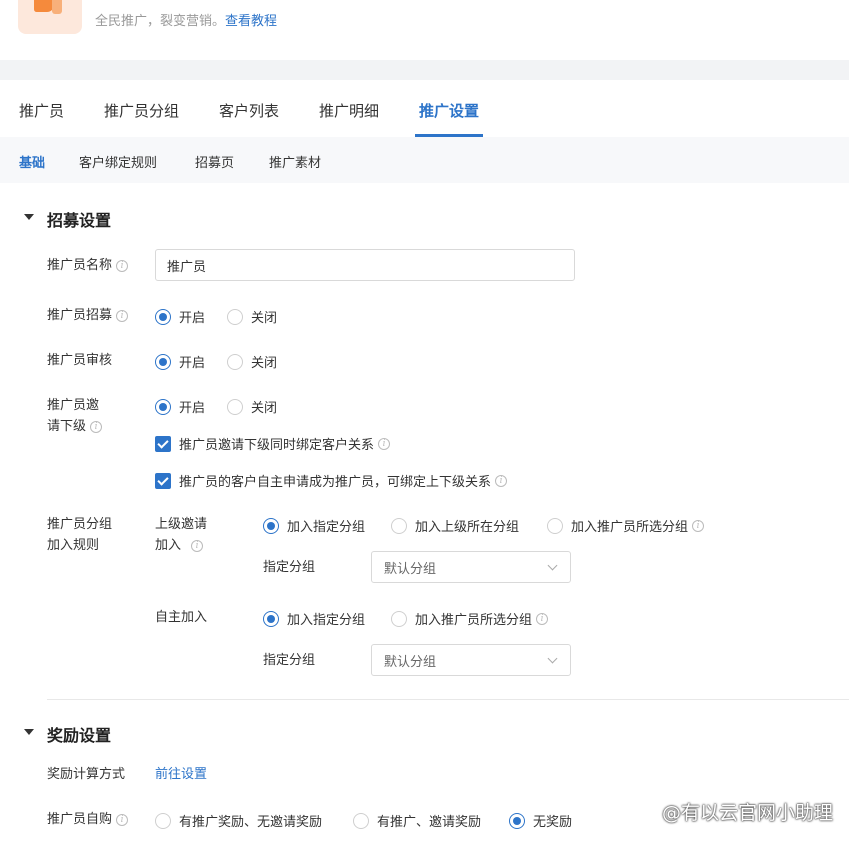 The image size is (849, 841). What do you see at coordinates (192, 408) in the screenshot?
I see `invite-on-label: 开启` at bounding box center [192, 408].